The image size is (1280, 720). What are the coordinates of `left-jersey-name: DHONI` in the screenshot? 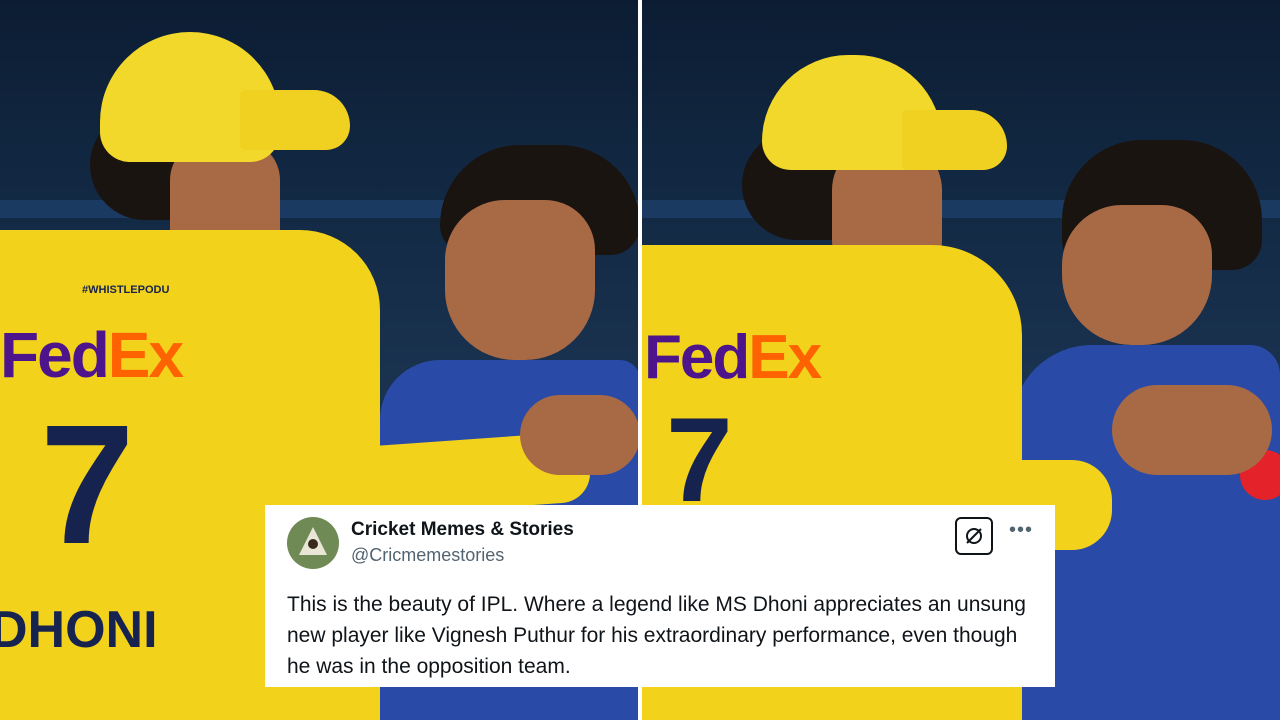 It's located at (79, 630).